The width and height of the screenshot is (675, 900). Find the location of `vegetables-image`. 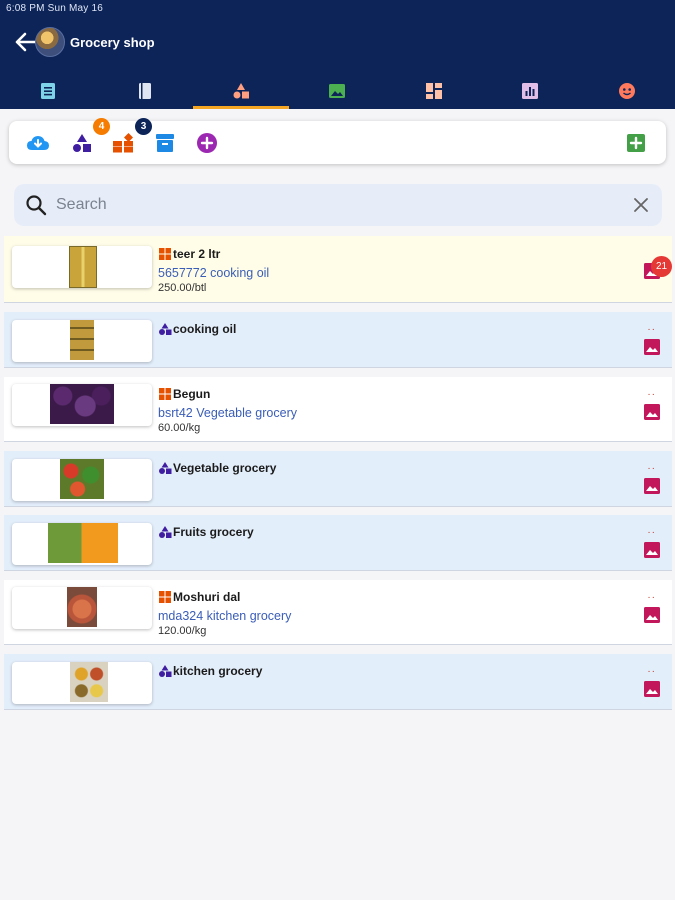

vegetables-image is located at coordinates (82, 479).